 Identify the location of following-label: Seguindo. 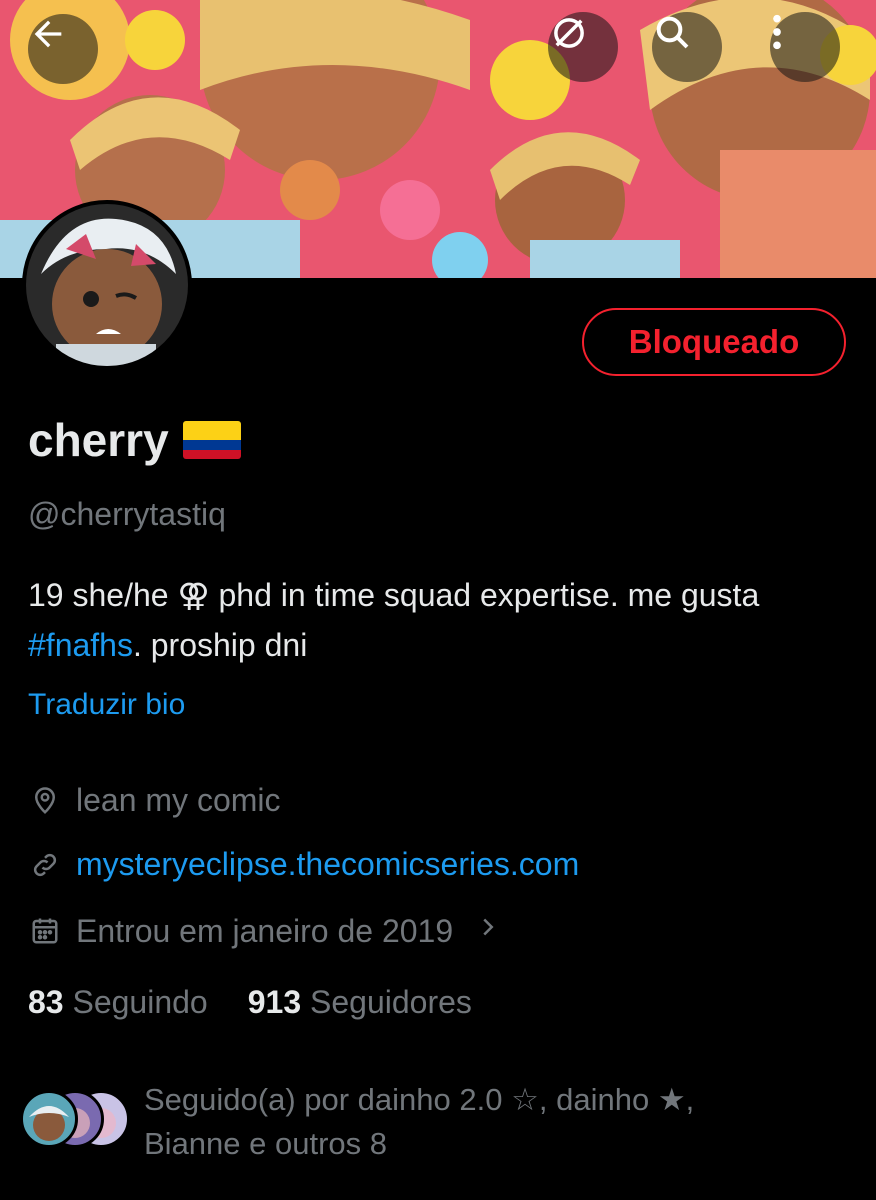
(140, 1002).